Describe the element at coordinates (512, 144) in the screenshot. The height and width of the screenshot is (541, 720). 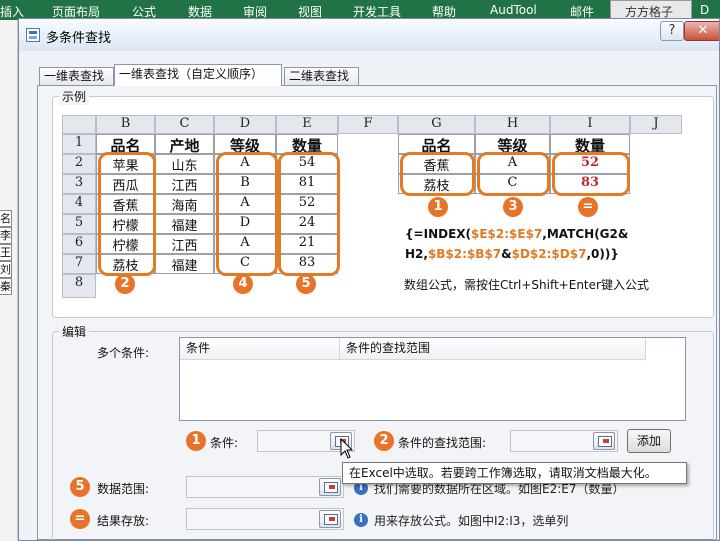
I see `right-table-header: 等级` at that location.